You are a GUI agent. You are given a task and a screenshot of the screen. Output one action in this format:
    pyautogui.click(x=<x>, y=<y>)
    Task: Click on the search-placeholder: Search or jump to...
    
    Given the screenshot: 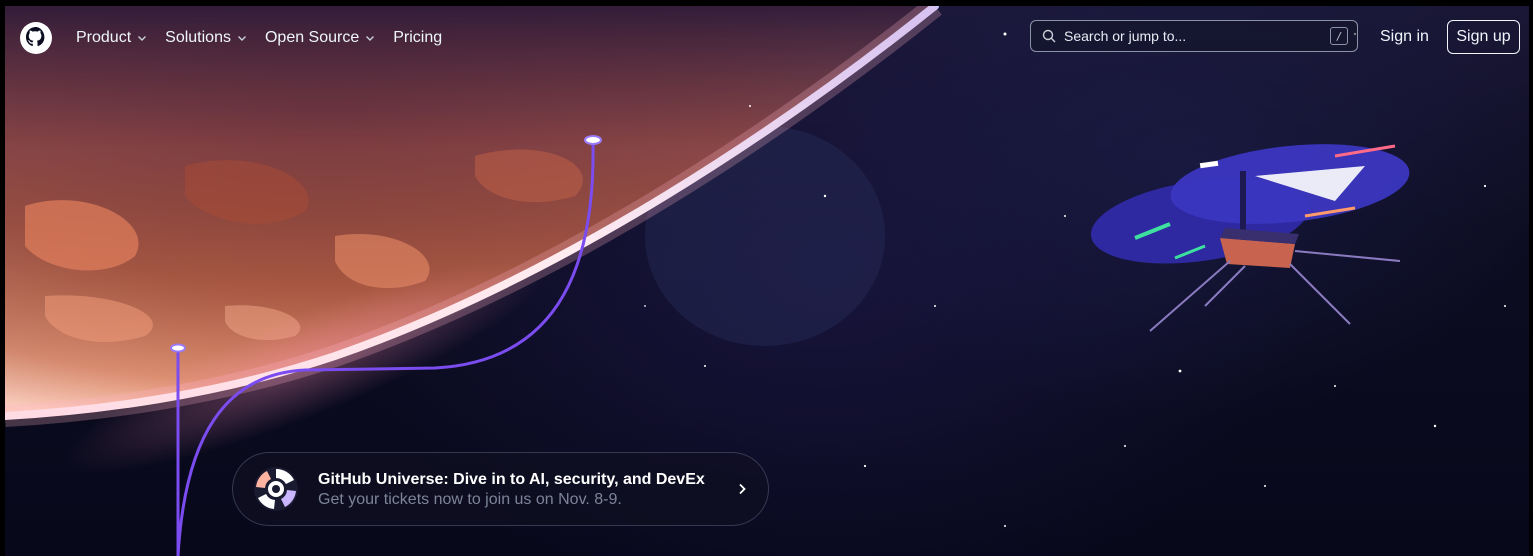 What is the action you would take?
    pyautogui.click(x=1125, y=36)
    